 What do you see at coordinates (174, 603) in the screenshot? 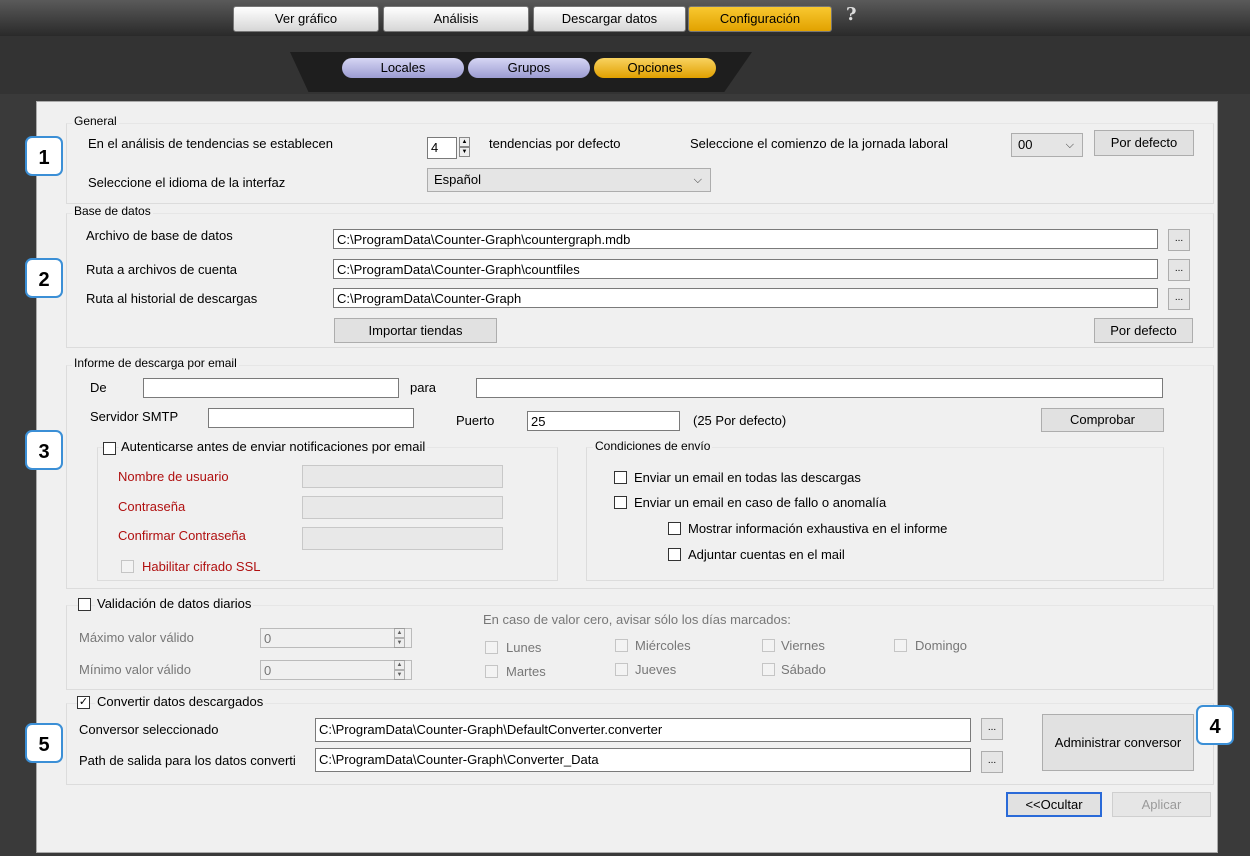
I see `validation-legend: Validación de datos diarios` at bounding box center [174, 603].